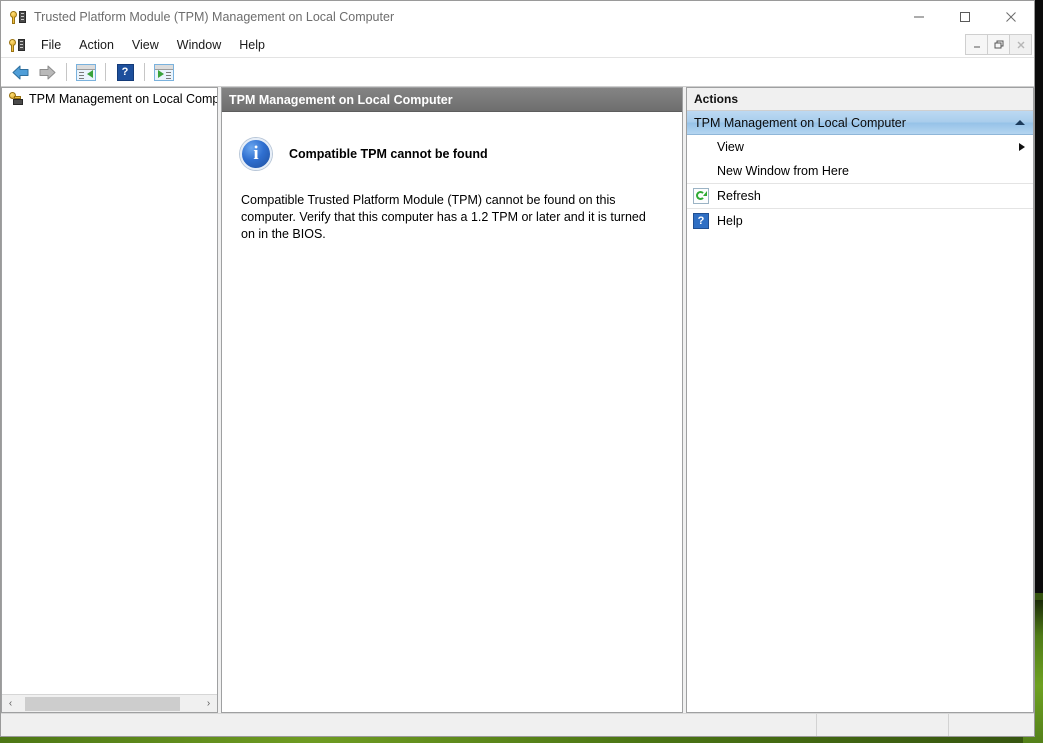  What do you see at coordinates (730, 147) in the screenshot?
I see `action-item-label: View` at bounding box center [730, 147].